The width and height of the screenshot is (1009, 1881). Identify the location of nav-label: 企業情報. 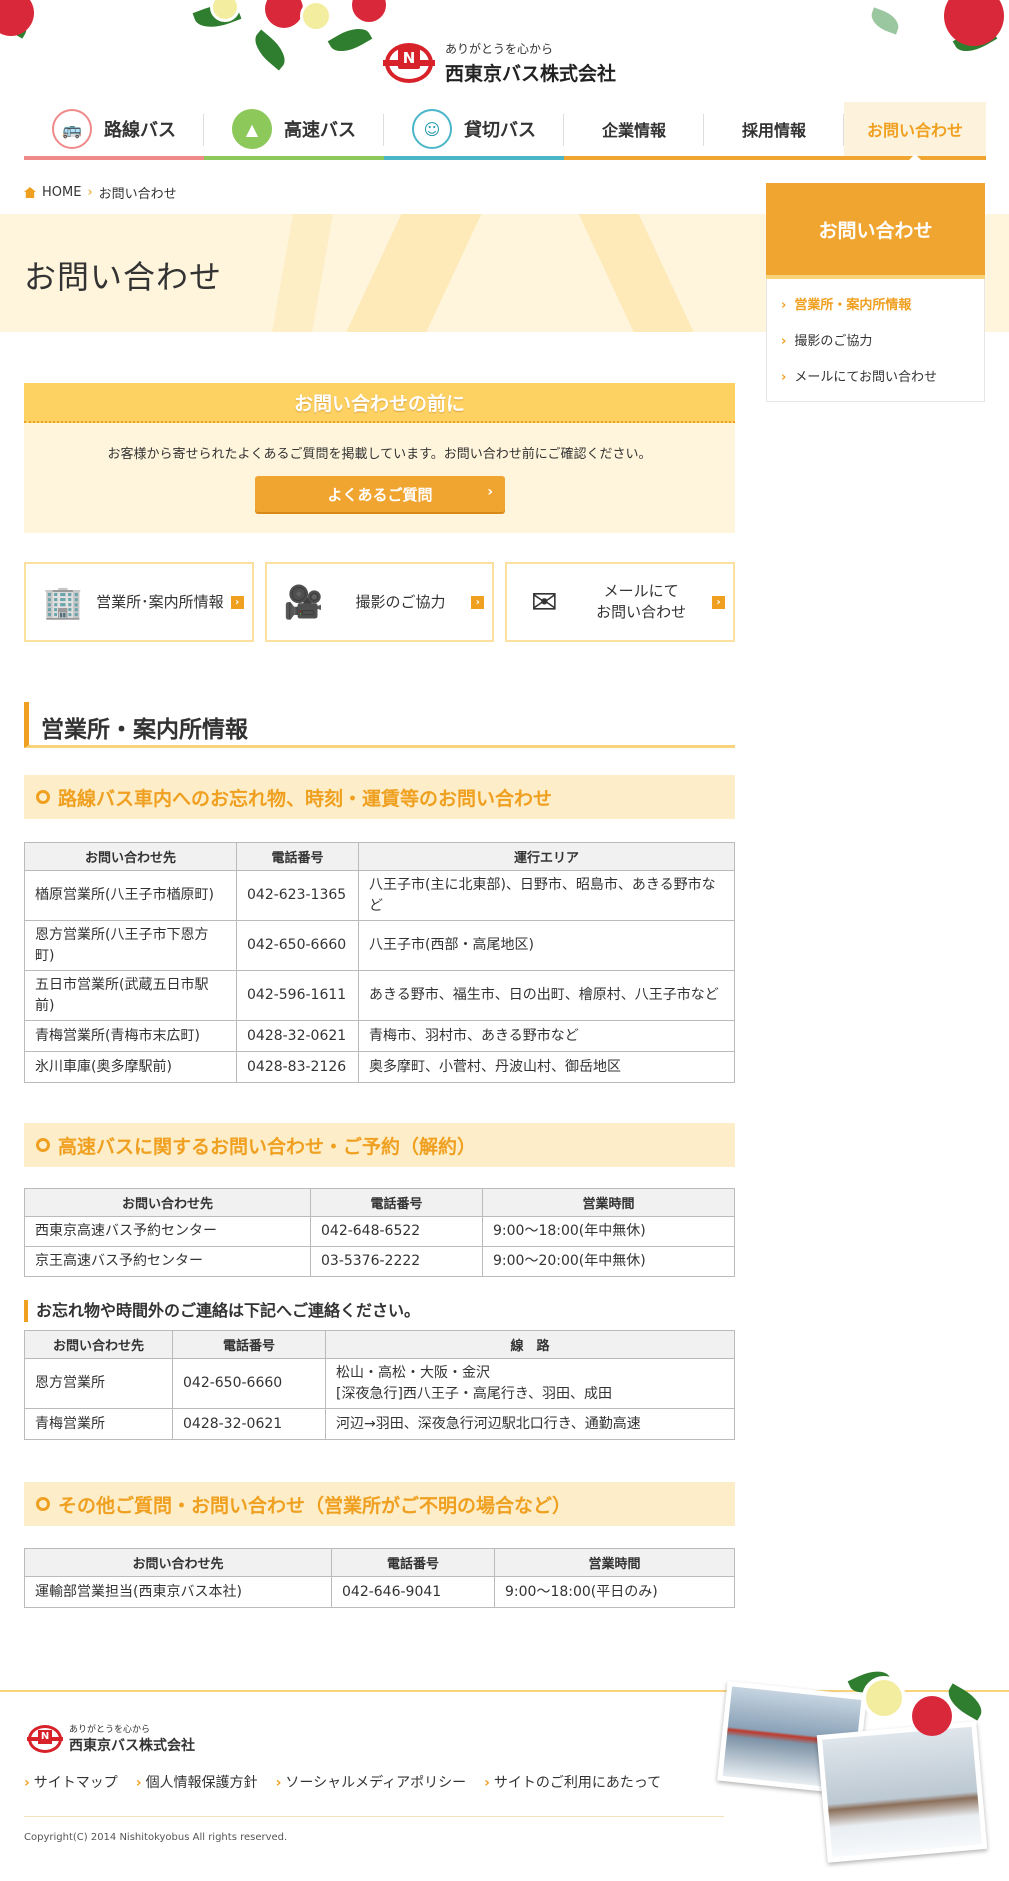
(633, 130).